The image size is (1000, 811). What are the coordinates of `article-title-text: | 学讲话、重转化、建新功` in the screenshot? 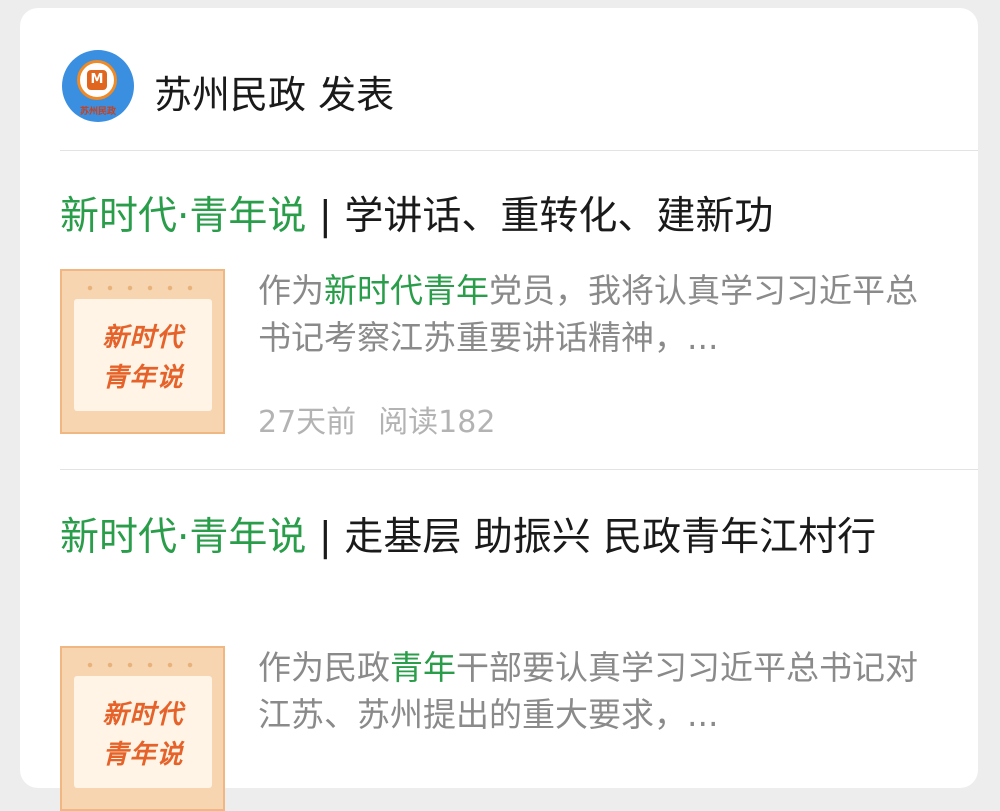 It's located at (540, 216).